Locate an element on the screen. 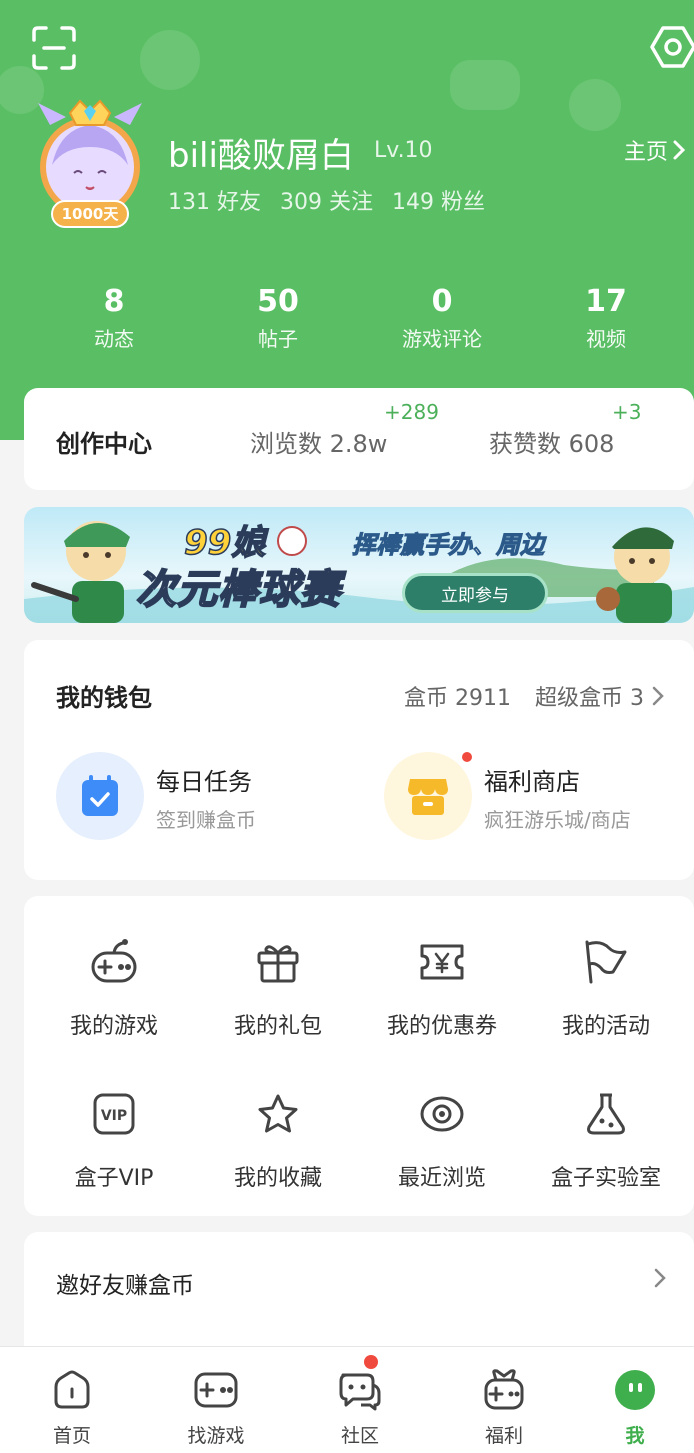  stat-videos: 17 视频 is located at coordinates (606, 319).